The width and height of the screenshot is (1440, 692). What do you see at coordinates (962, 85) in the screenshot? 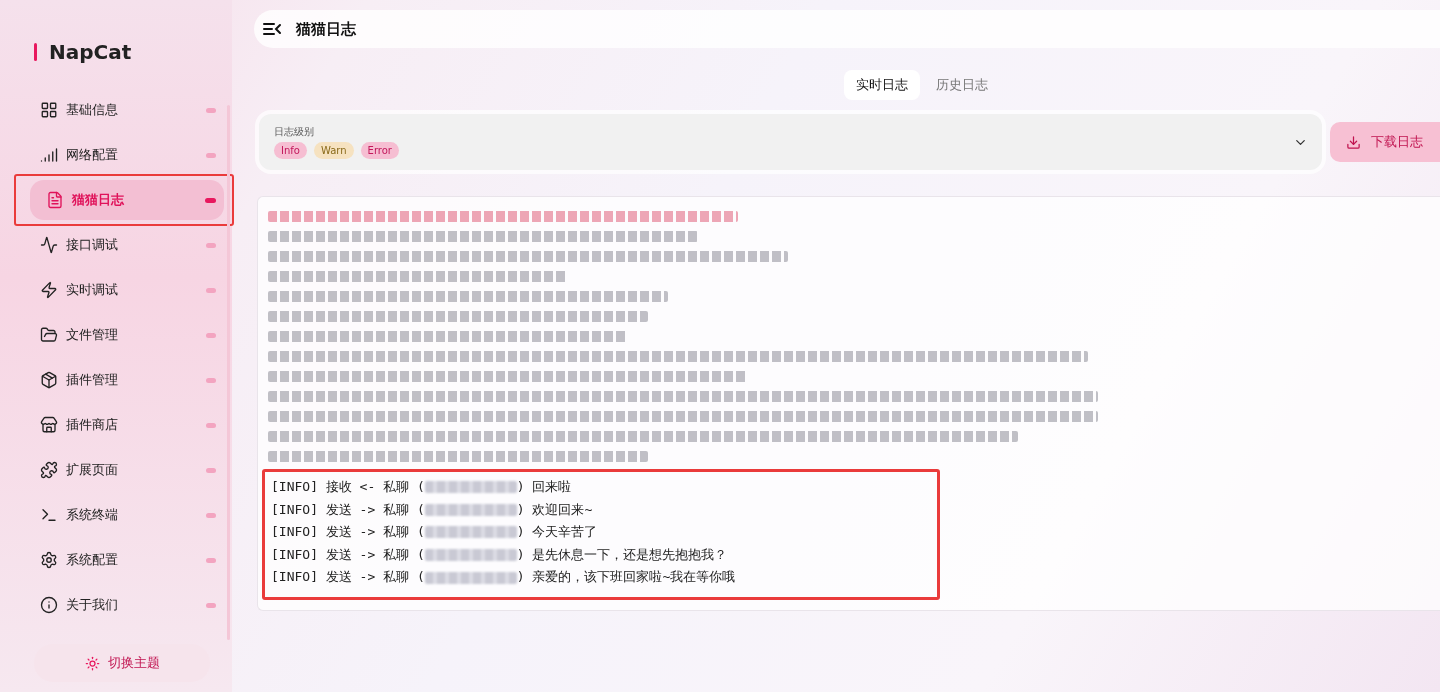
I see `tab: 历史日志` at bounding box center [962, 85].